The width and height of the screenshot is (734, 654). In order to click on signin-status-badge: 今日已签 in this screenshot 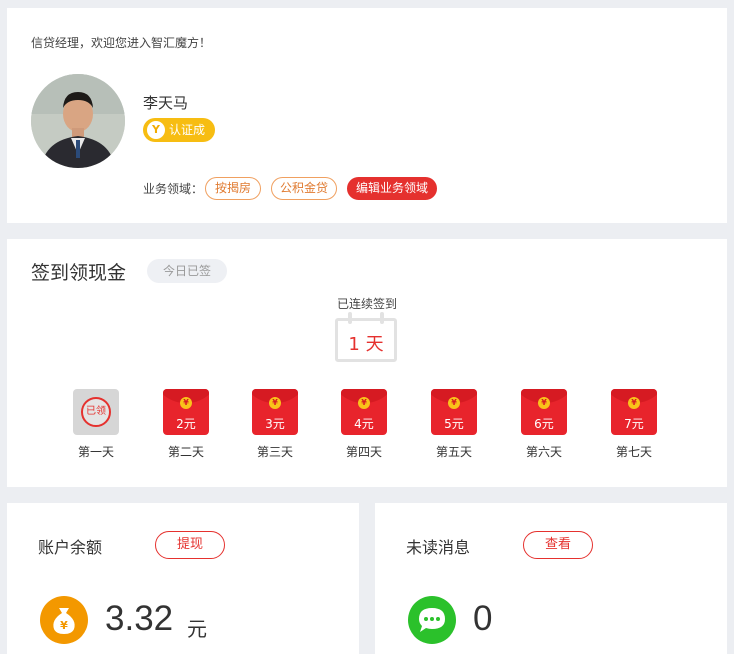, I will do `click(187, 271)`.